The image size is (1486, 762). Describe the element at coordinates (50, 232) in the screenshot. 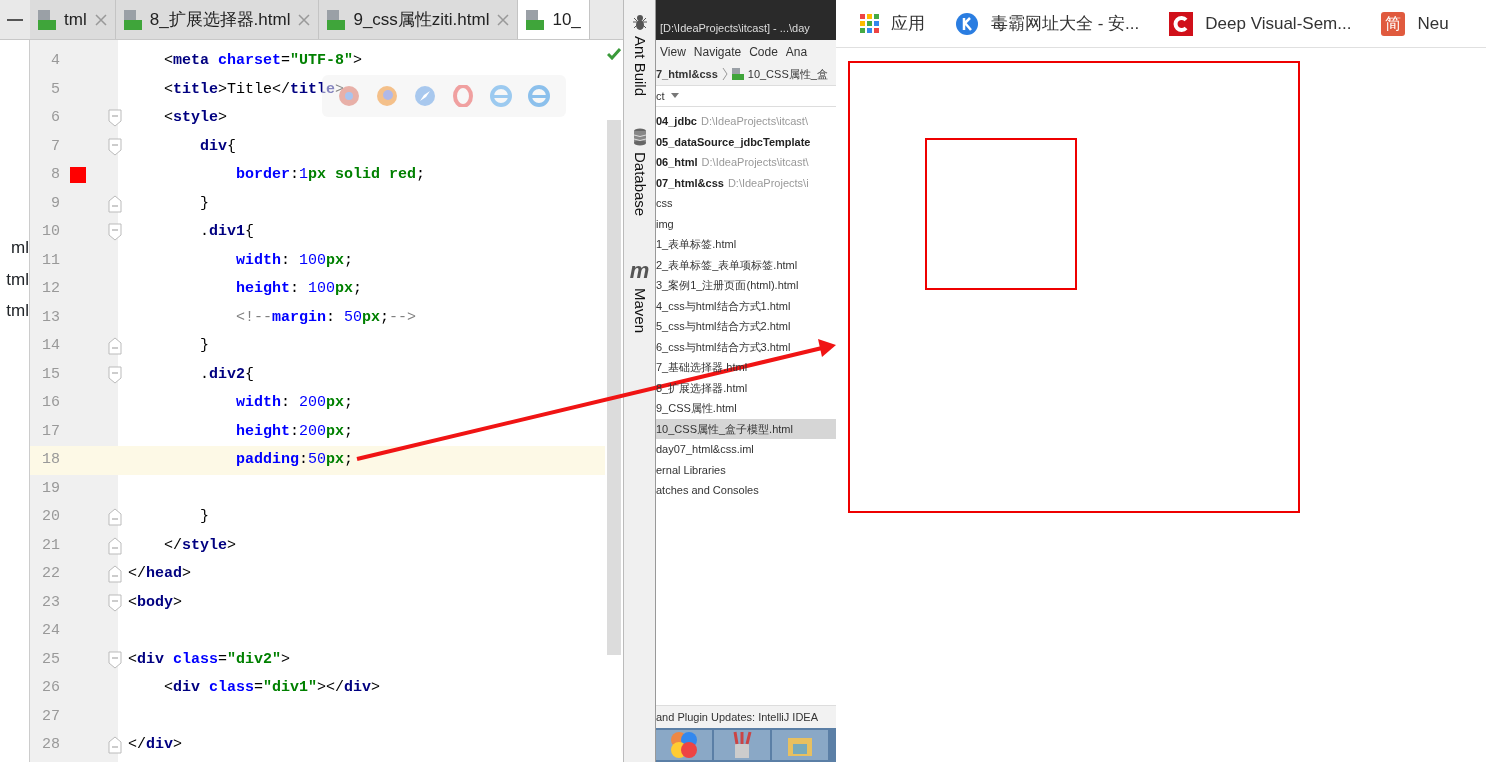

I see `line-number: 10` at that location.